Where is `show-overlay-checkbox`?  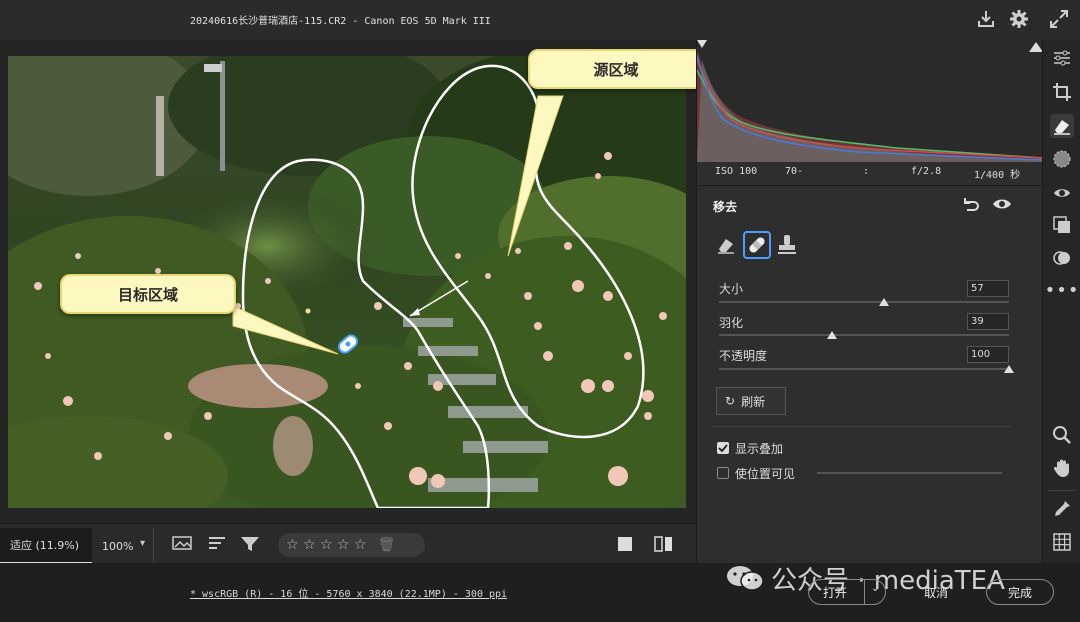
show-overlay-checkbox is located at coordinates (723, 448).